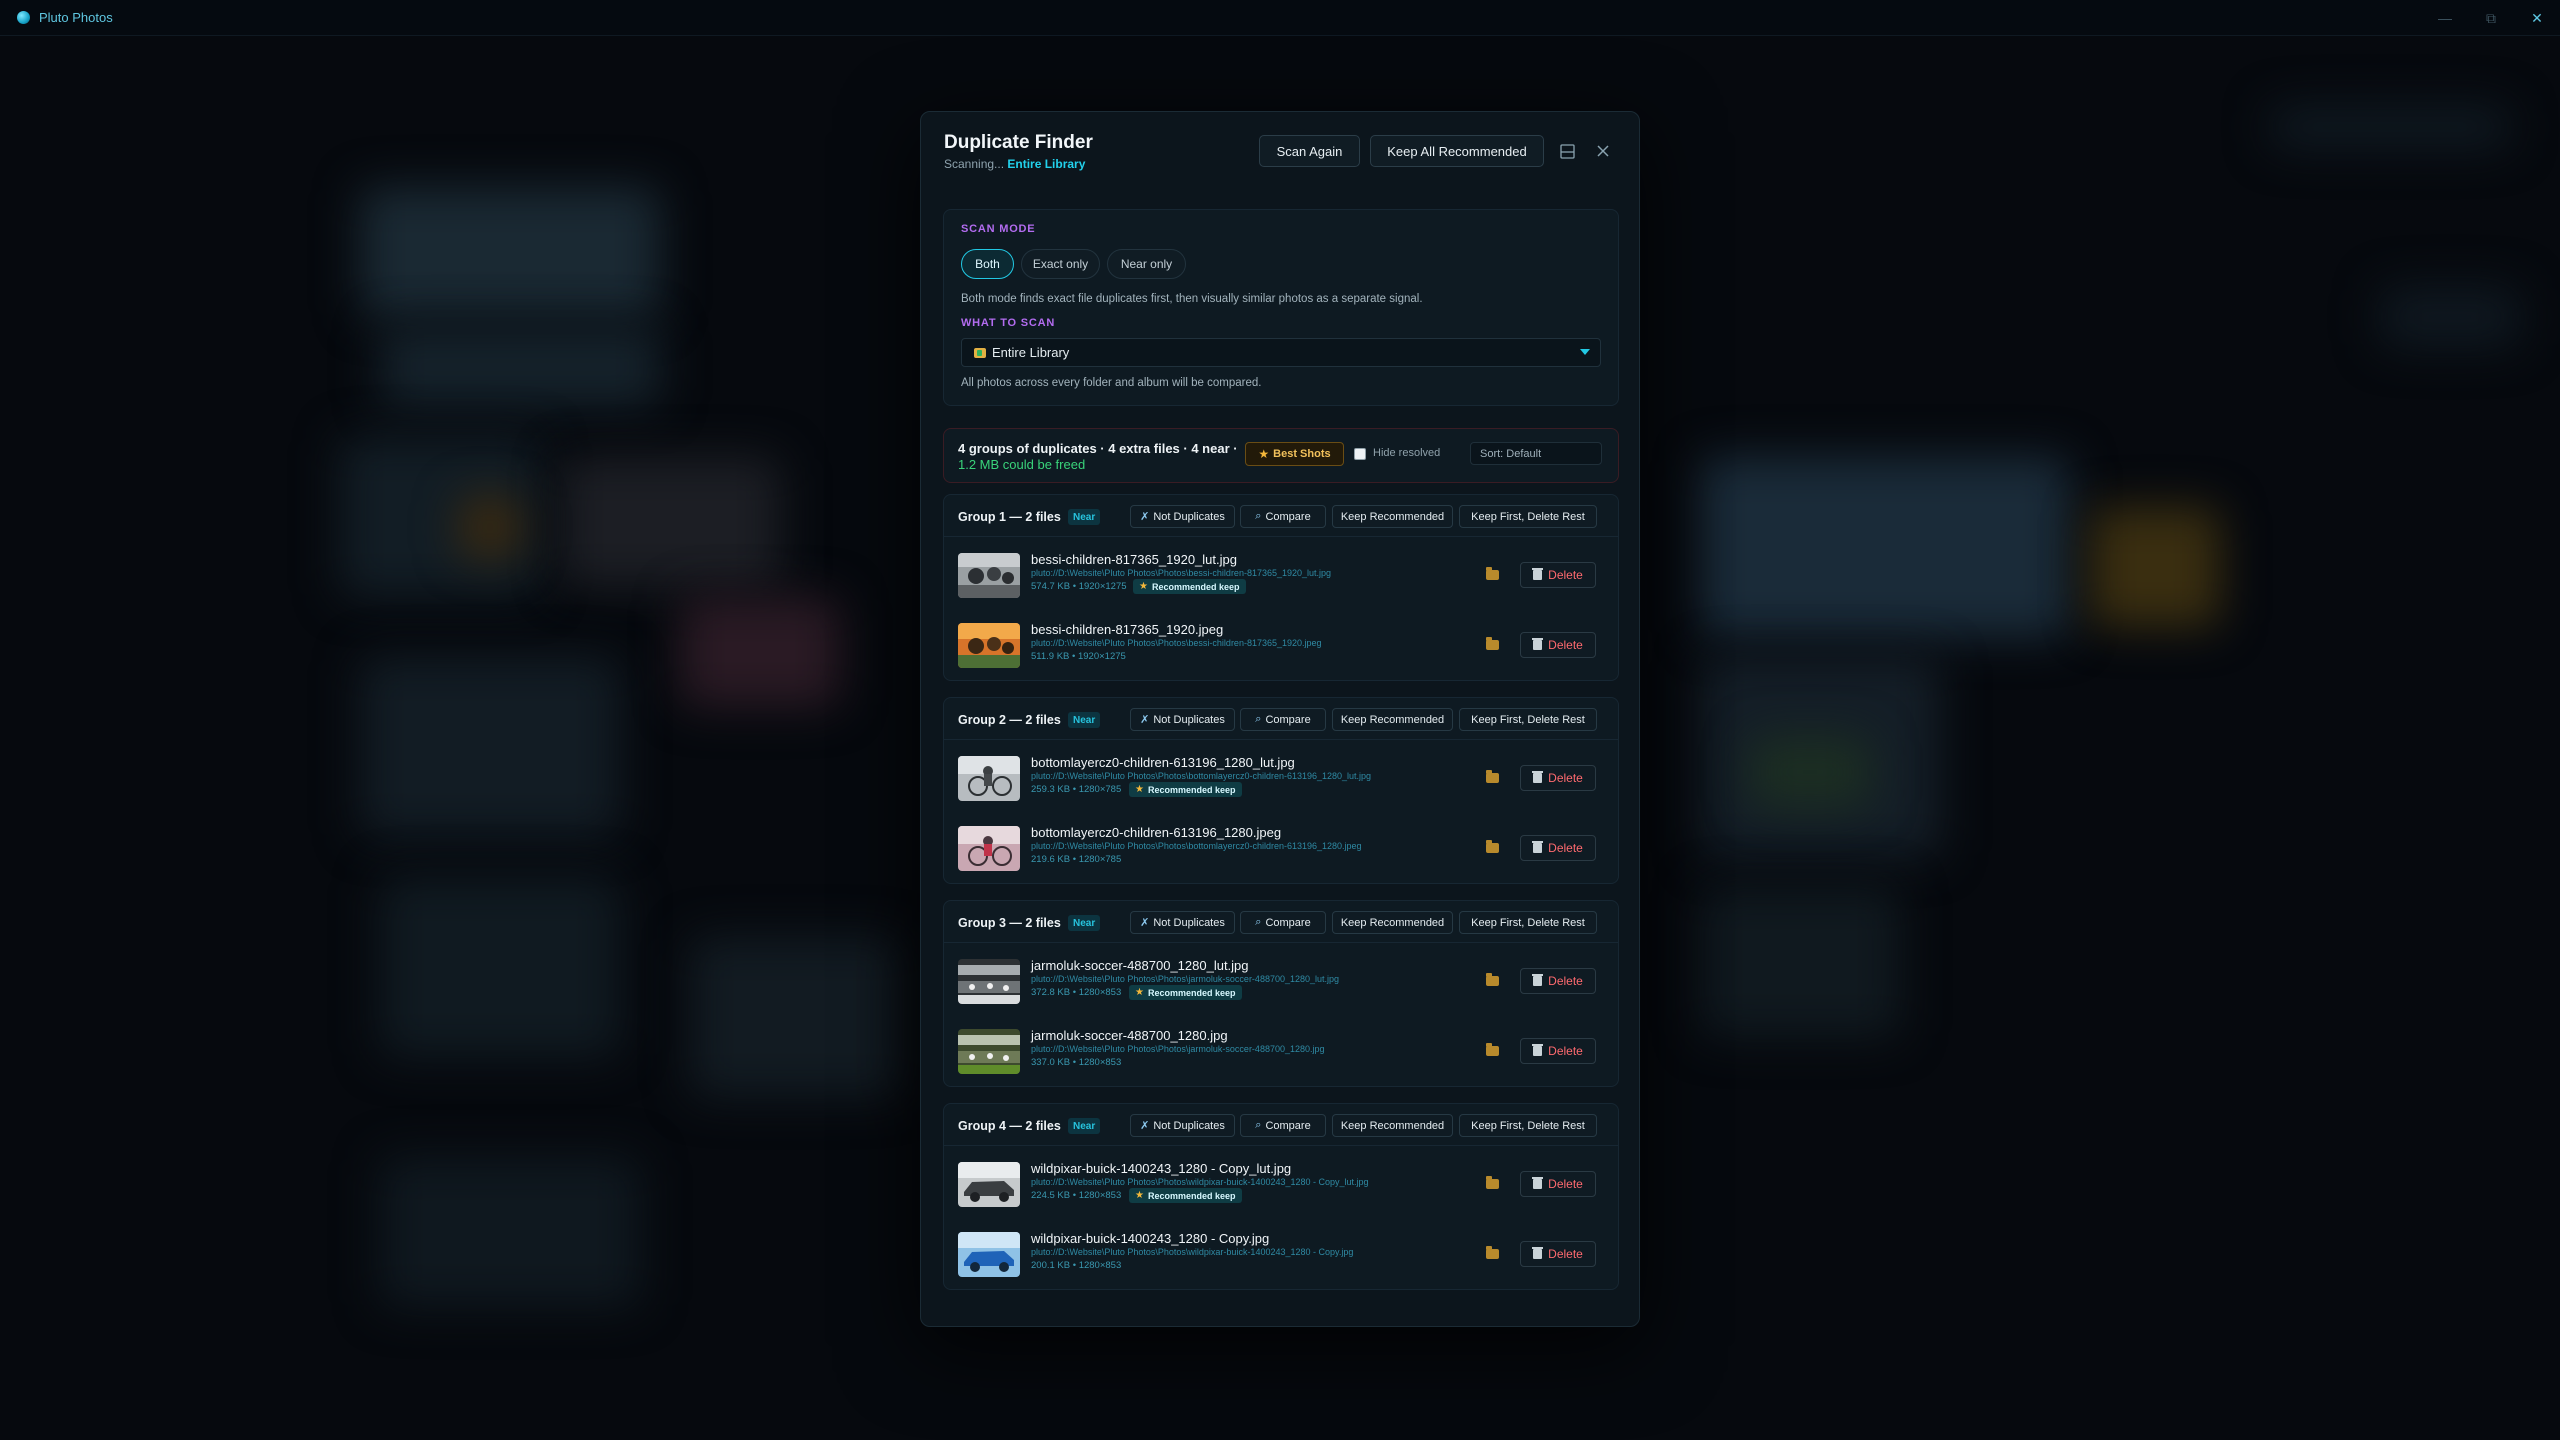 Image resolution: width=2560 pixels, height=1440 pixels. I want to click on window-close-button: ✕, so click(2537, 18).